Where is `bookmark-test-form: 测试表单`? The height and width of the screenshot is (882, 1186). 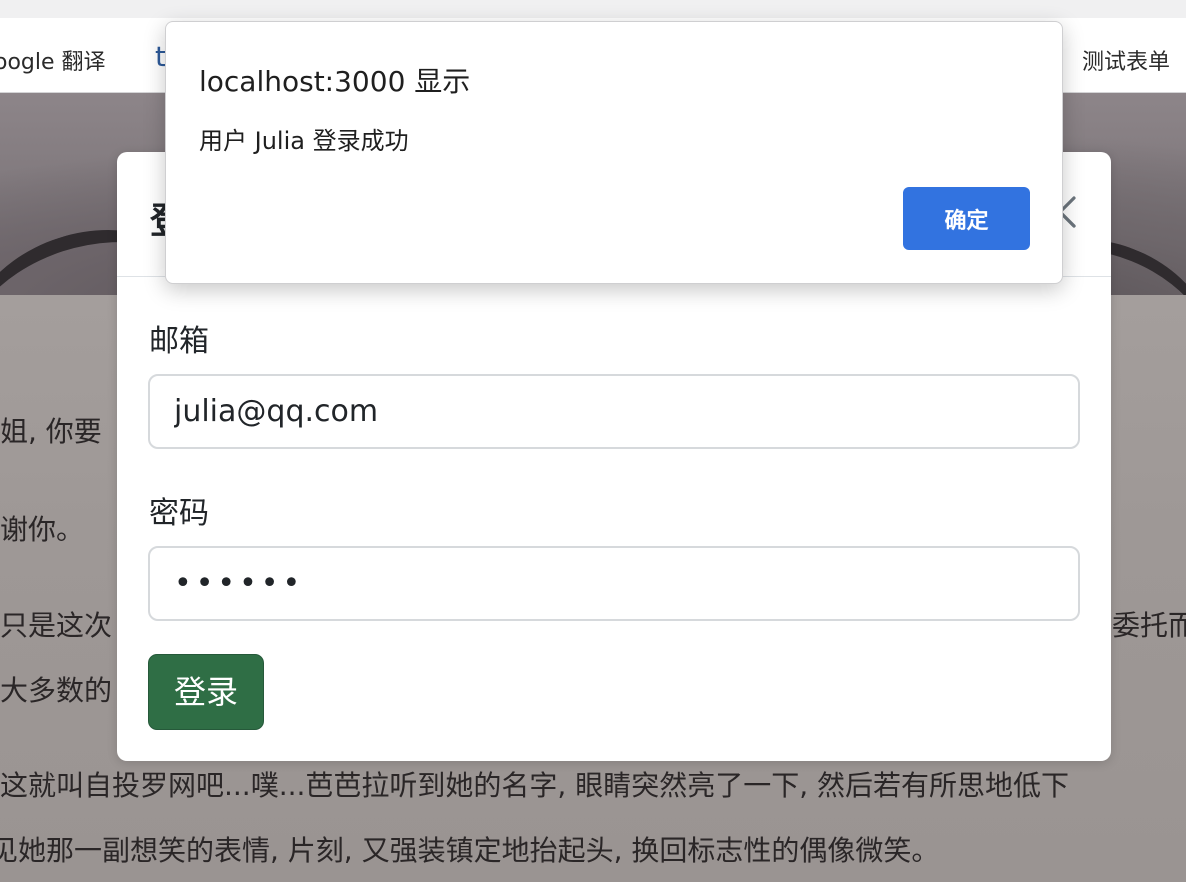 bookmark-test-form: 测试表单 is located at coordinates (1126, 60).